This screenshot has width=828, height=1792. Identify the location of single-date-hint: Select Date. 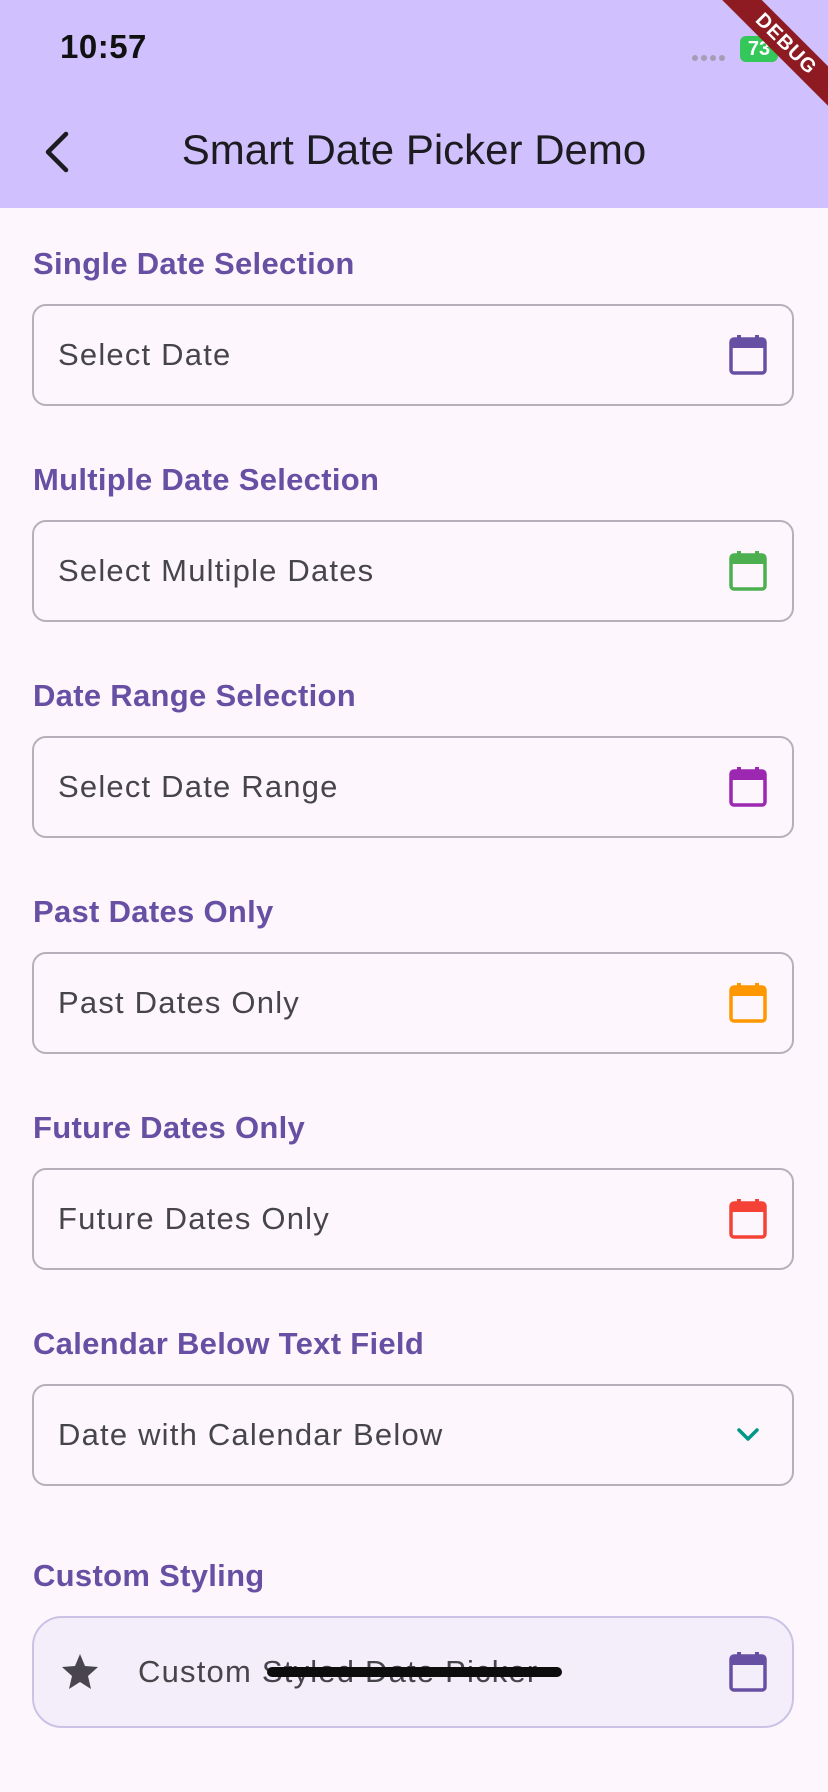
(145, 354).